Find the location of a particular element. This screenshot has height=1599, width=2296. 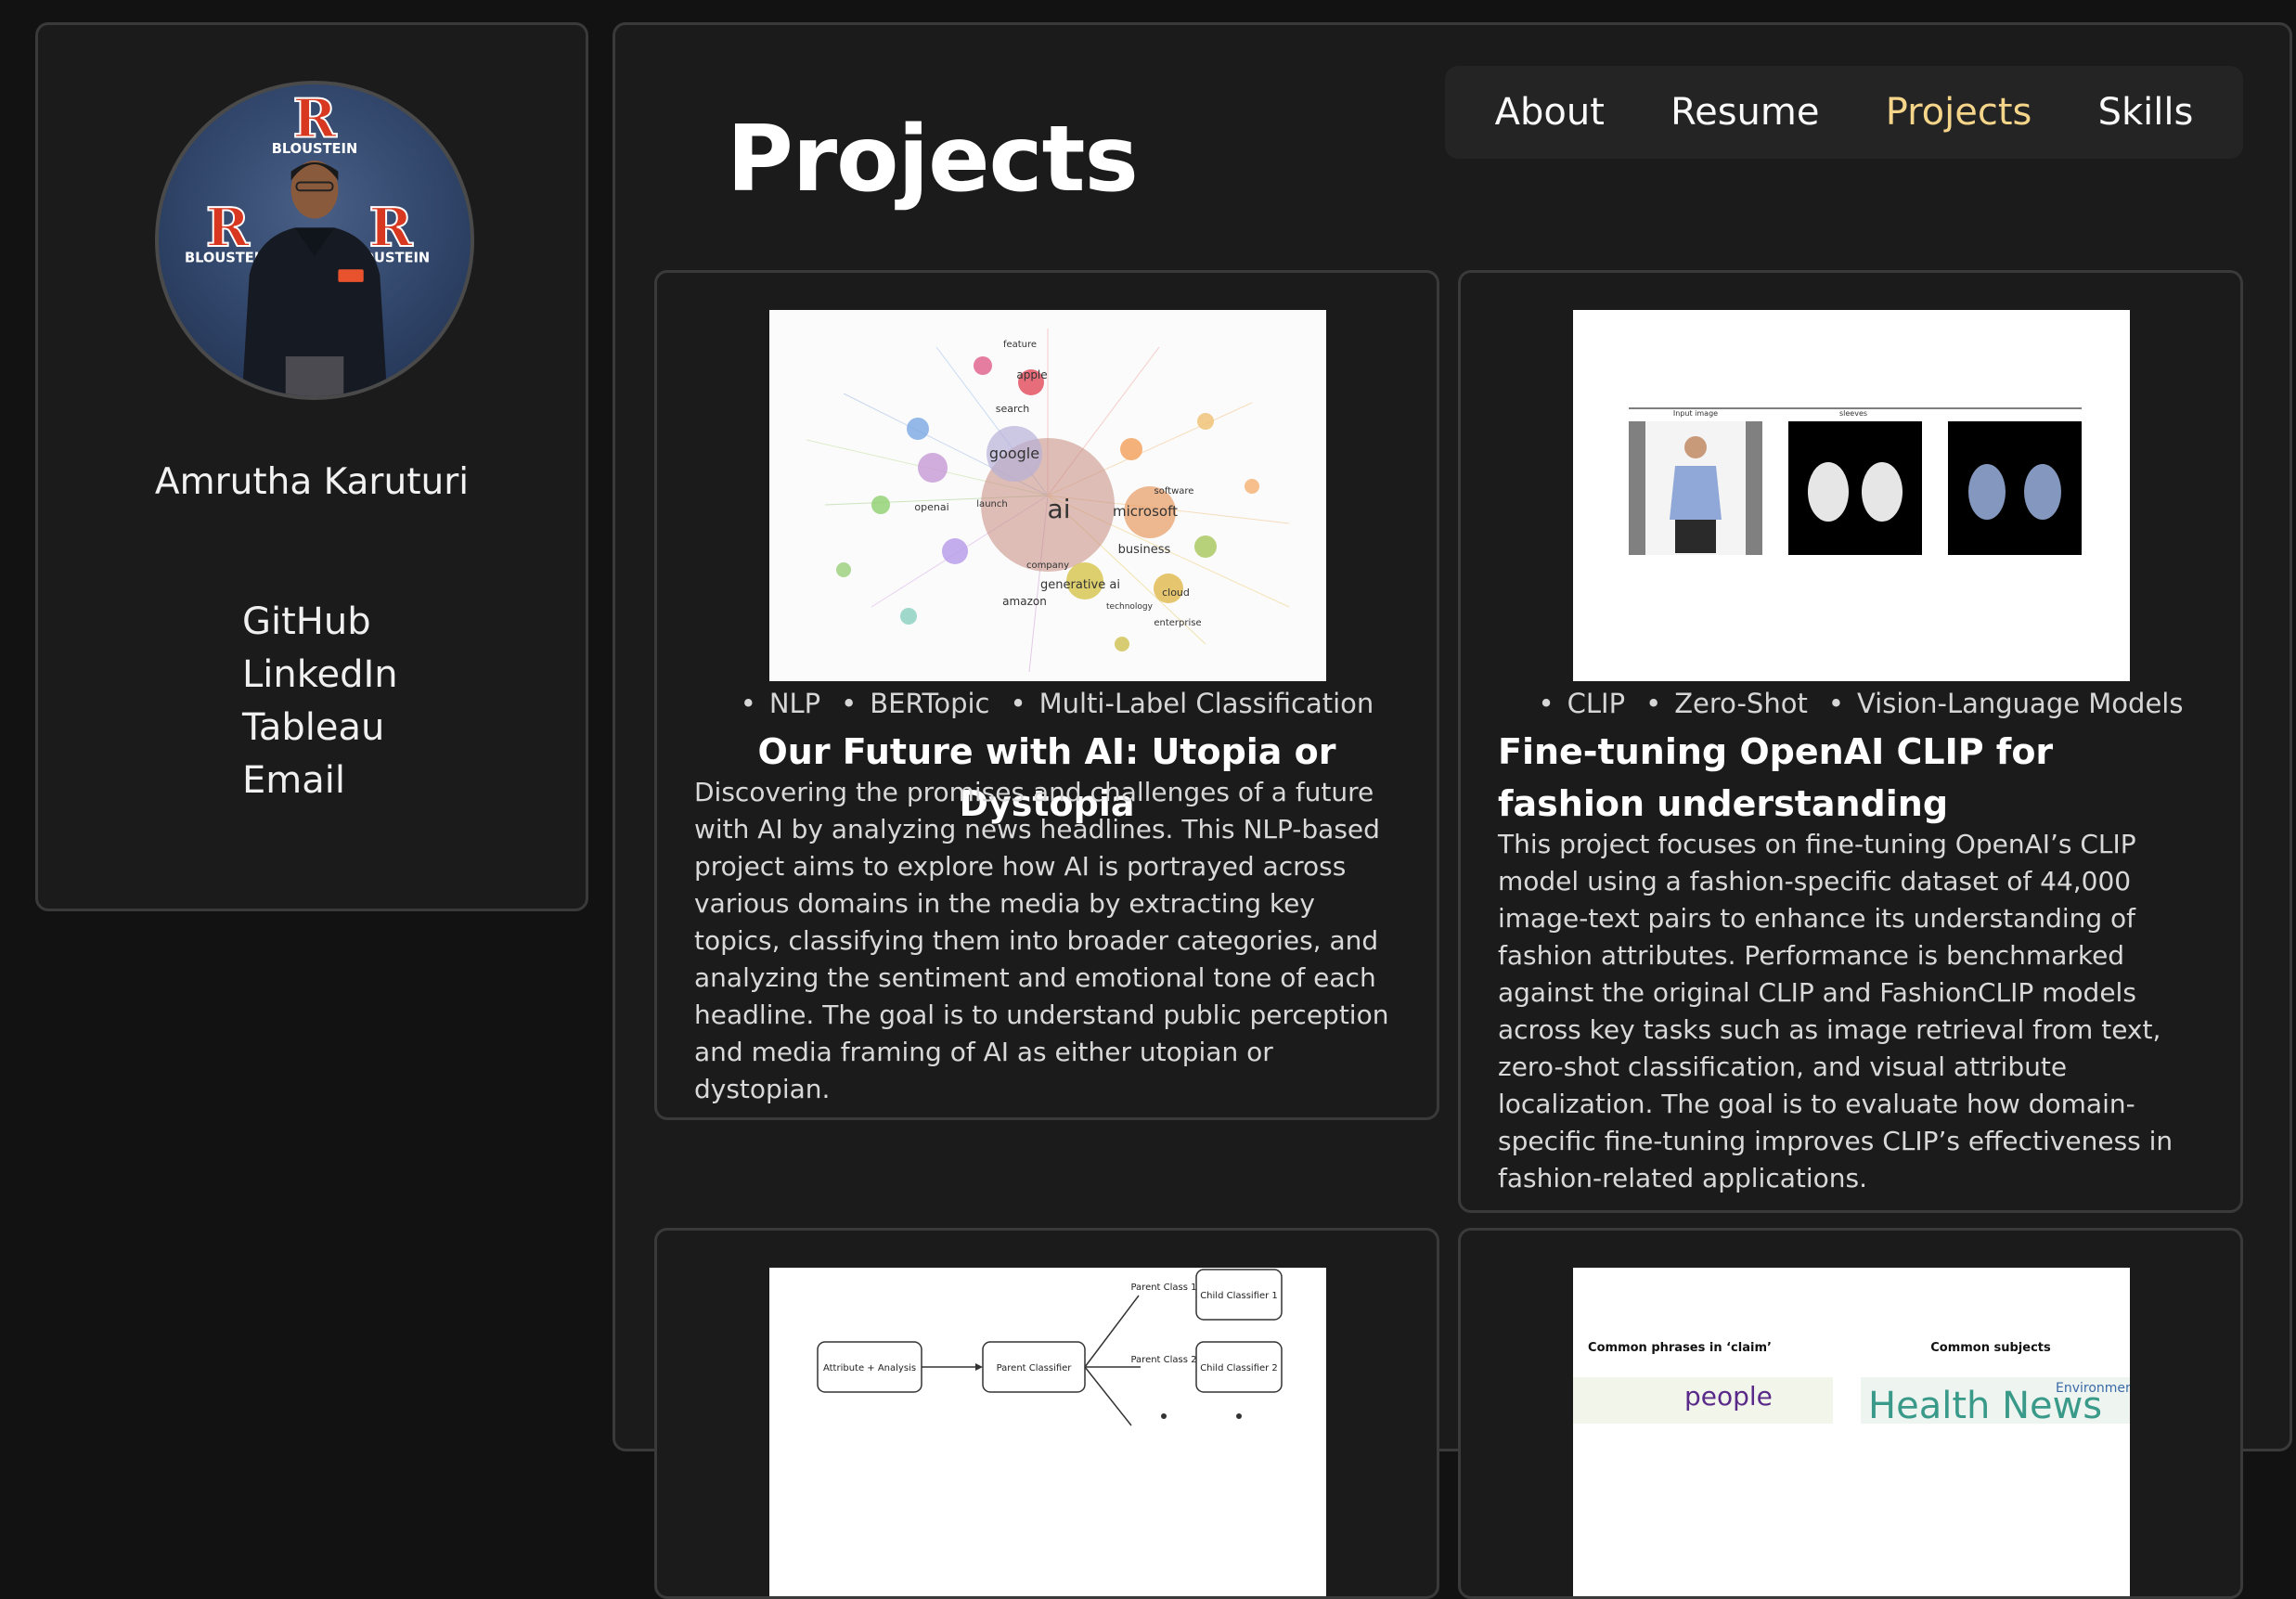

tag: Multi-Label Classification is located at coordinates (1181, 703).